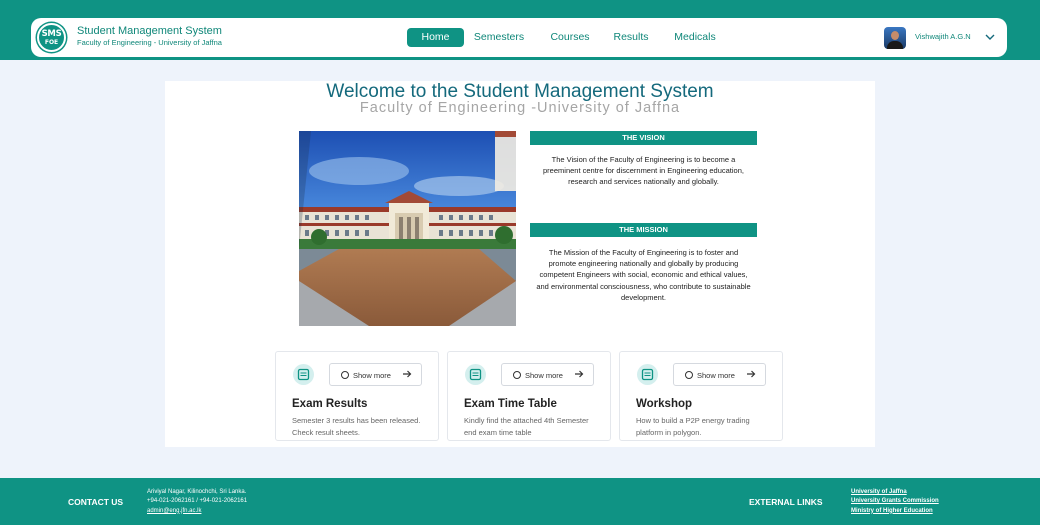 The image size is (1040, 525). I want to click on chevron-down-icon, so click(990, 37).